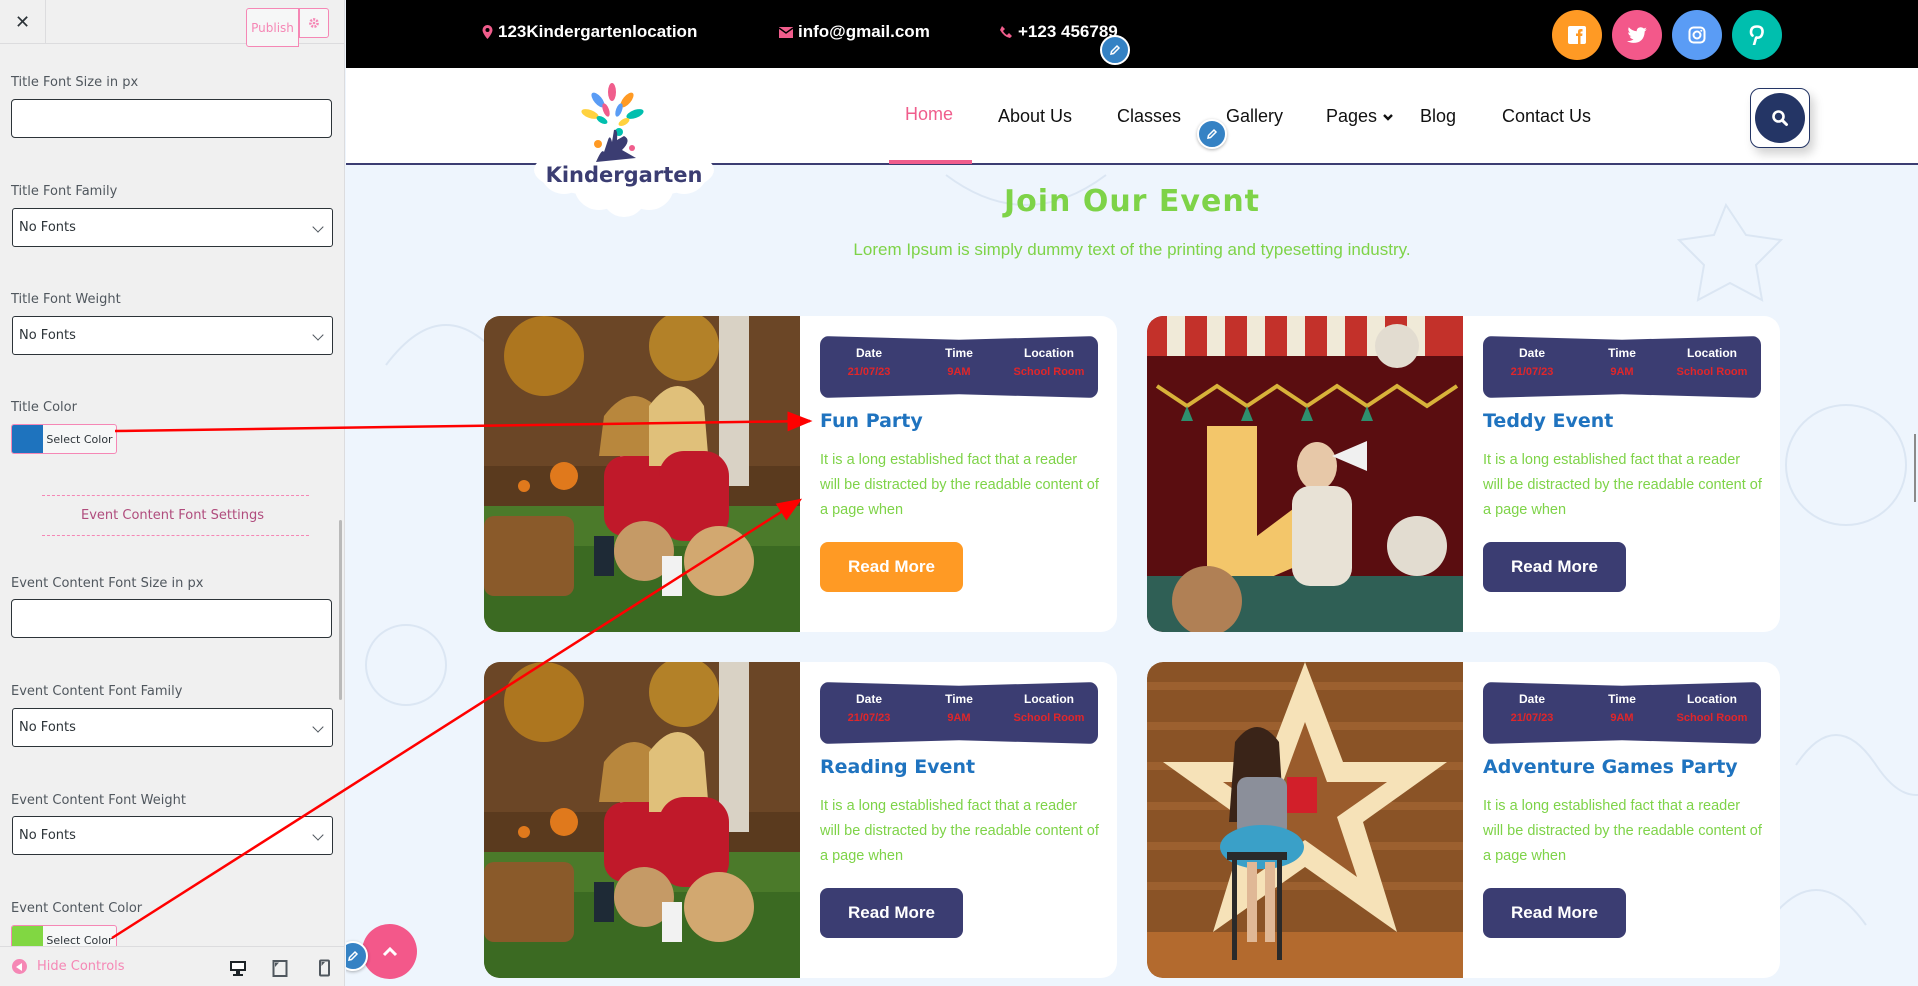 The width and height of the screenshot is (1918, 986). I want to click on title-font-family-label: Title Font Family, so click(64, 191).